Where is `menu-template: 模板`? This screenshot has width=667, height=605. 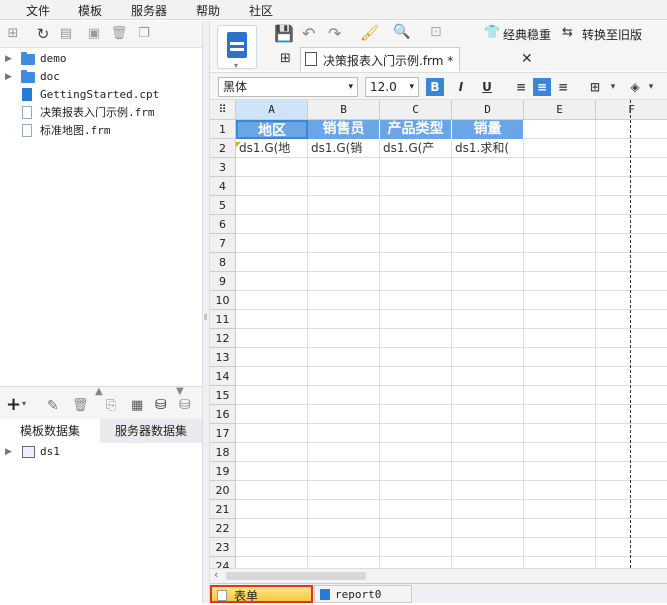
menu-template: 模板 is located at coordinates (90, 10).